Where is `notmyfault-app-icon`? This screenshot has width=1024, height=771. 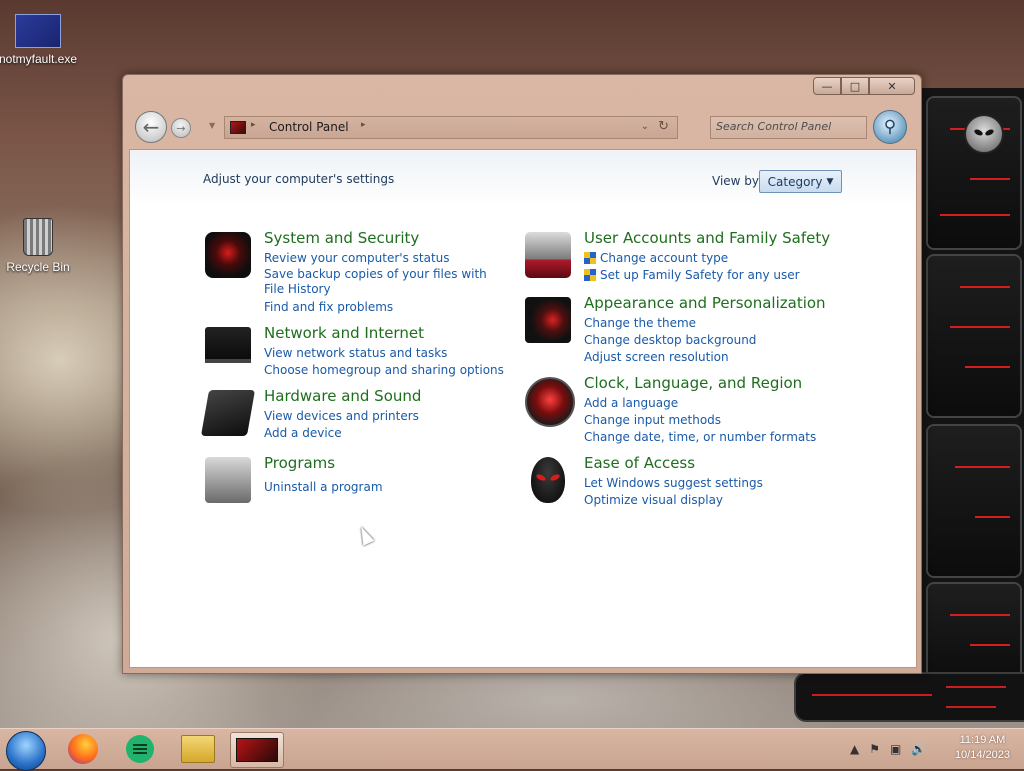 notmyfault-app-icon is located at coordinates (38, 31).